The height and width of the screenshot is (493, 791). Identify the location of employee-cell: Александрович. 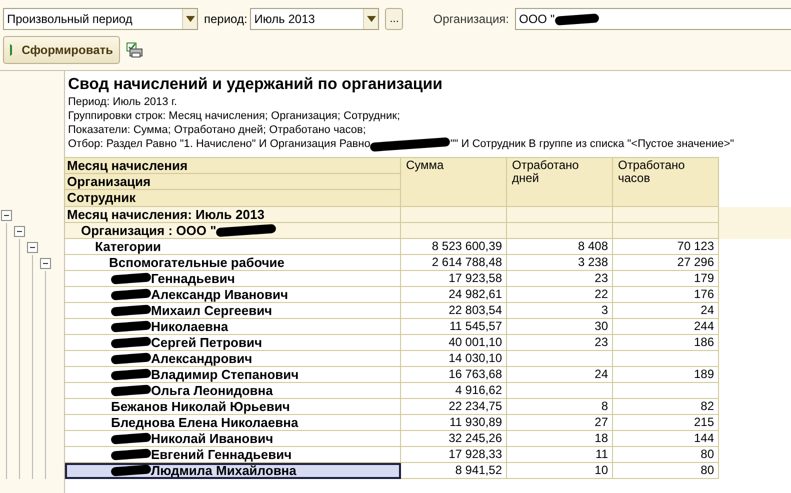
(233, 359).